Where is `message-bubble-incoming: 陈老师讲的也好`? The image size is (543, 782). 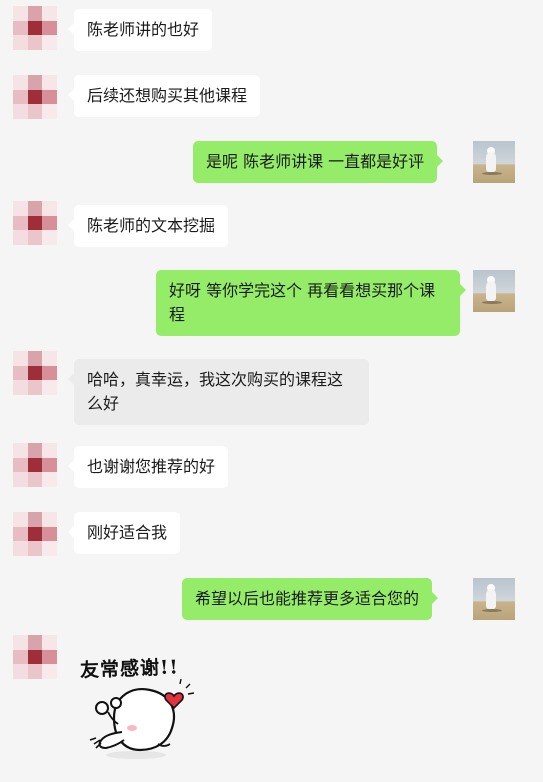
message-bubble-incoming: 陈老师讲的也好 is located at coordinates (140, 30).